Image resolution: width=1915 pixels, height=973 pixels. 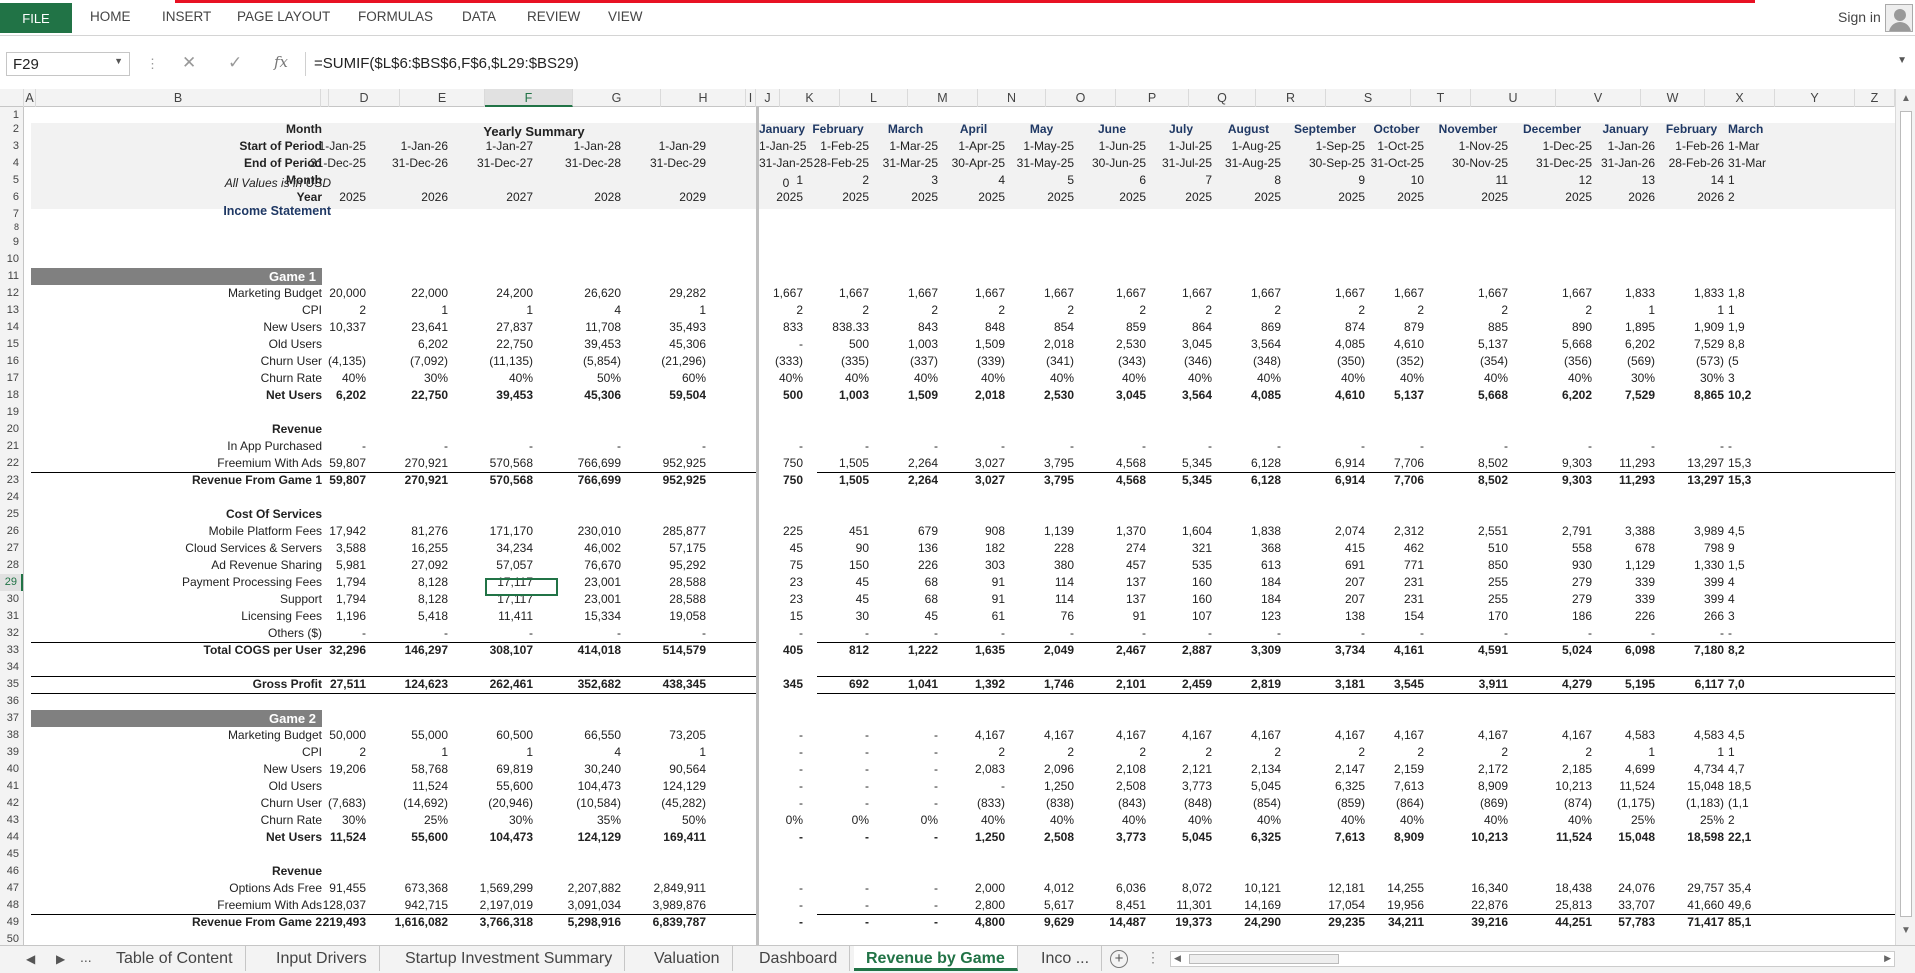 What do you see at coordinates (781, 548) in the screenshot?
I see `monthly-cell: 45` at bounding box center [781, 548].